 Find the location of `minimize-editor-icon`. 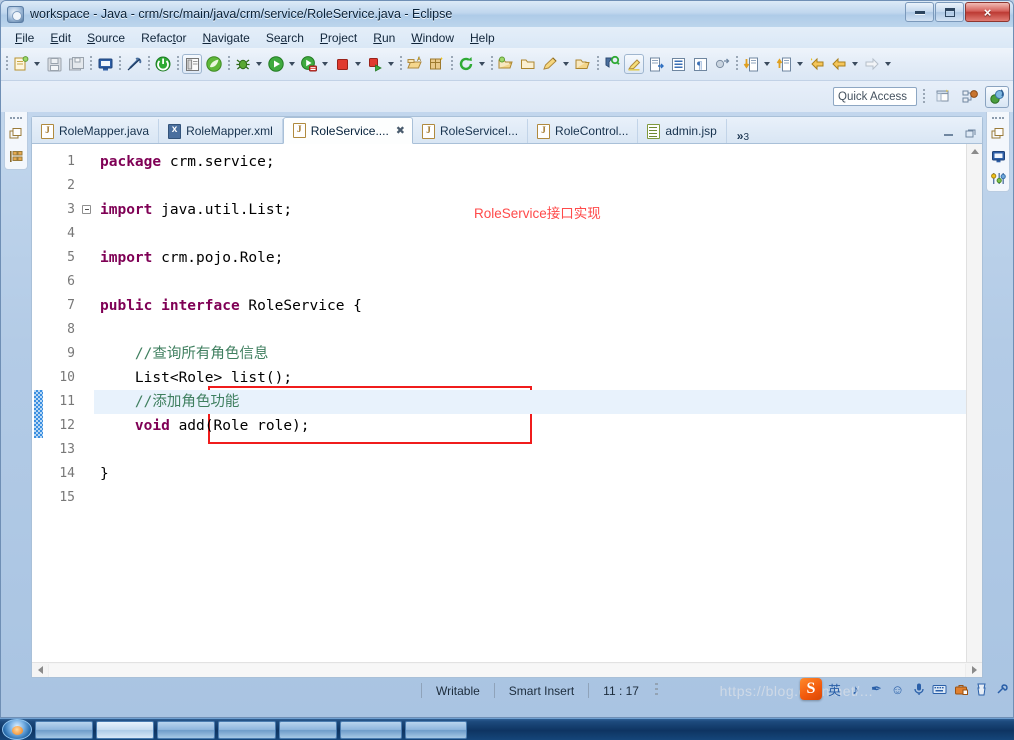

minimize-editor-icon is located at coordinates (949, 133).